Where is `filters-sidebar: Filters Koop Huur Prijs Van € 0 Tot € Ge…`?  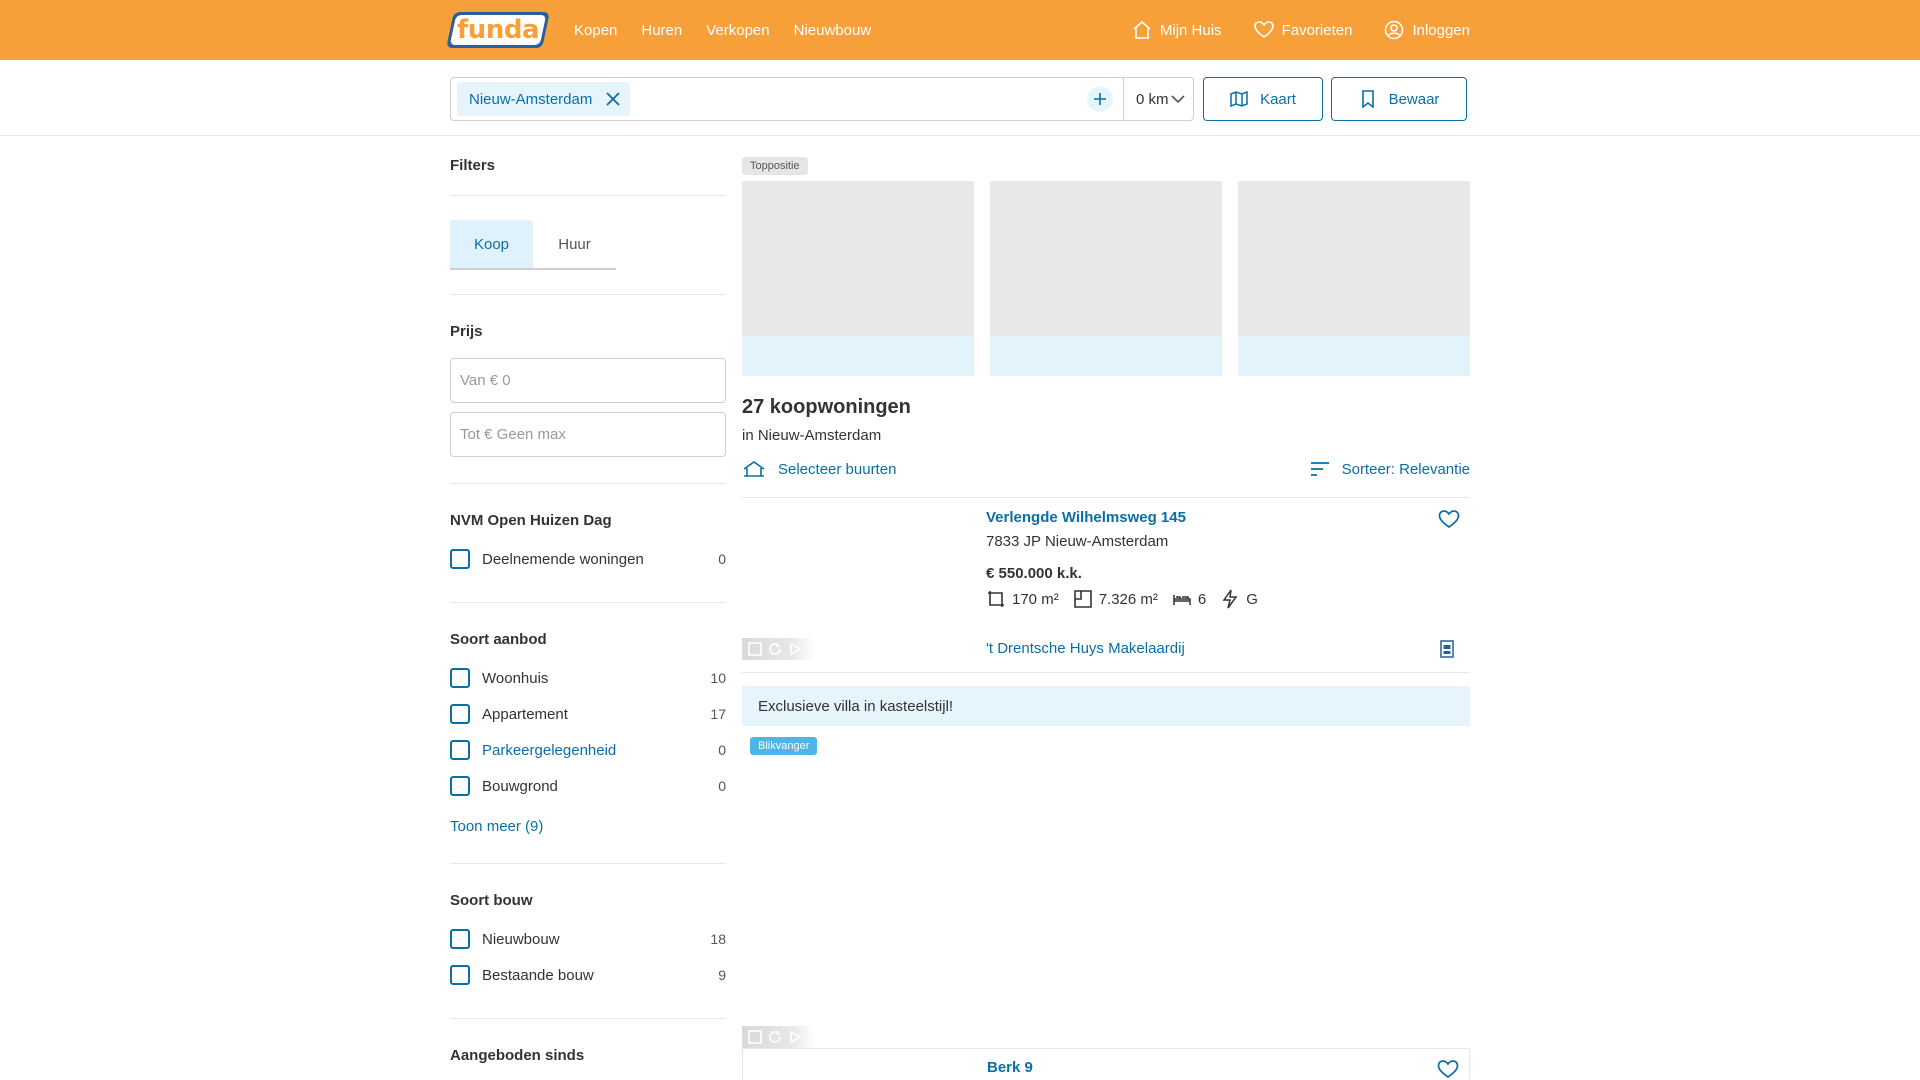
filters-sidebar: Filters Koop Huur Prijs Van € 0 Tot € Ge… is located at coordinates (588, 600).